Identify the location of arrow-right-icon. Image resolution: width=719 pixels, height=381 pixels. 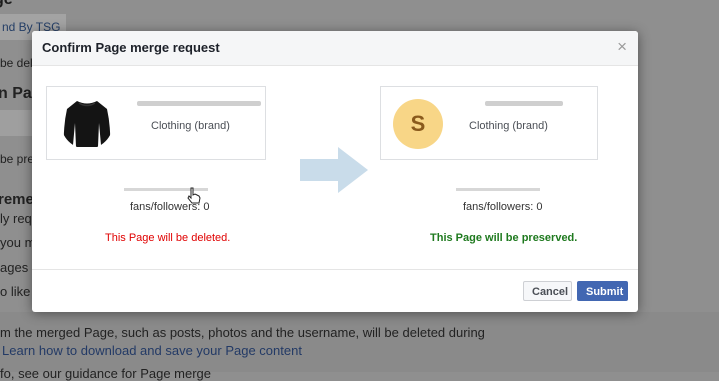
(334, 170).